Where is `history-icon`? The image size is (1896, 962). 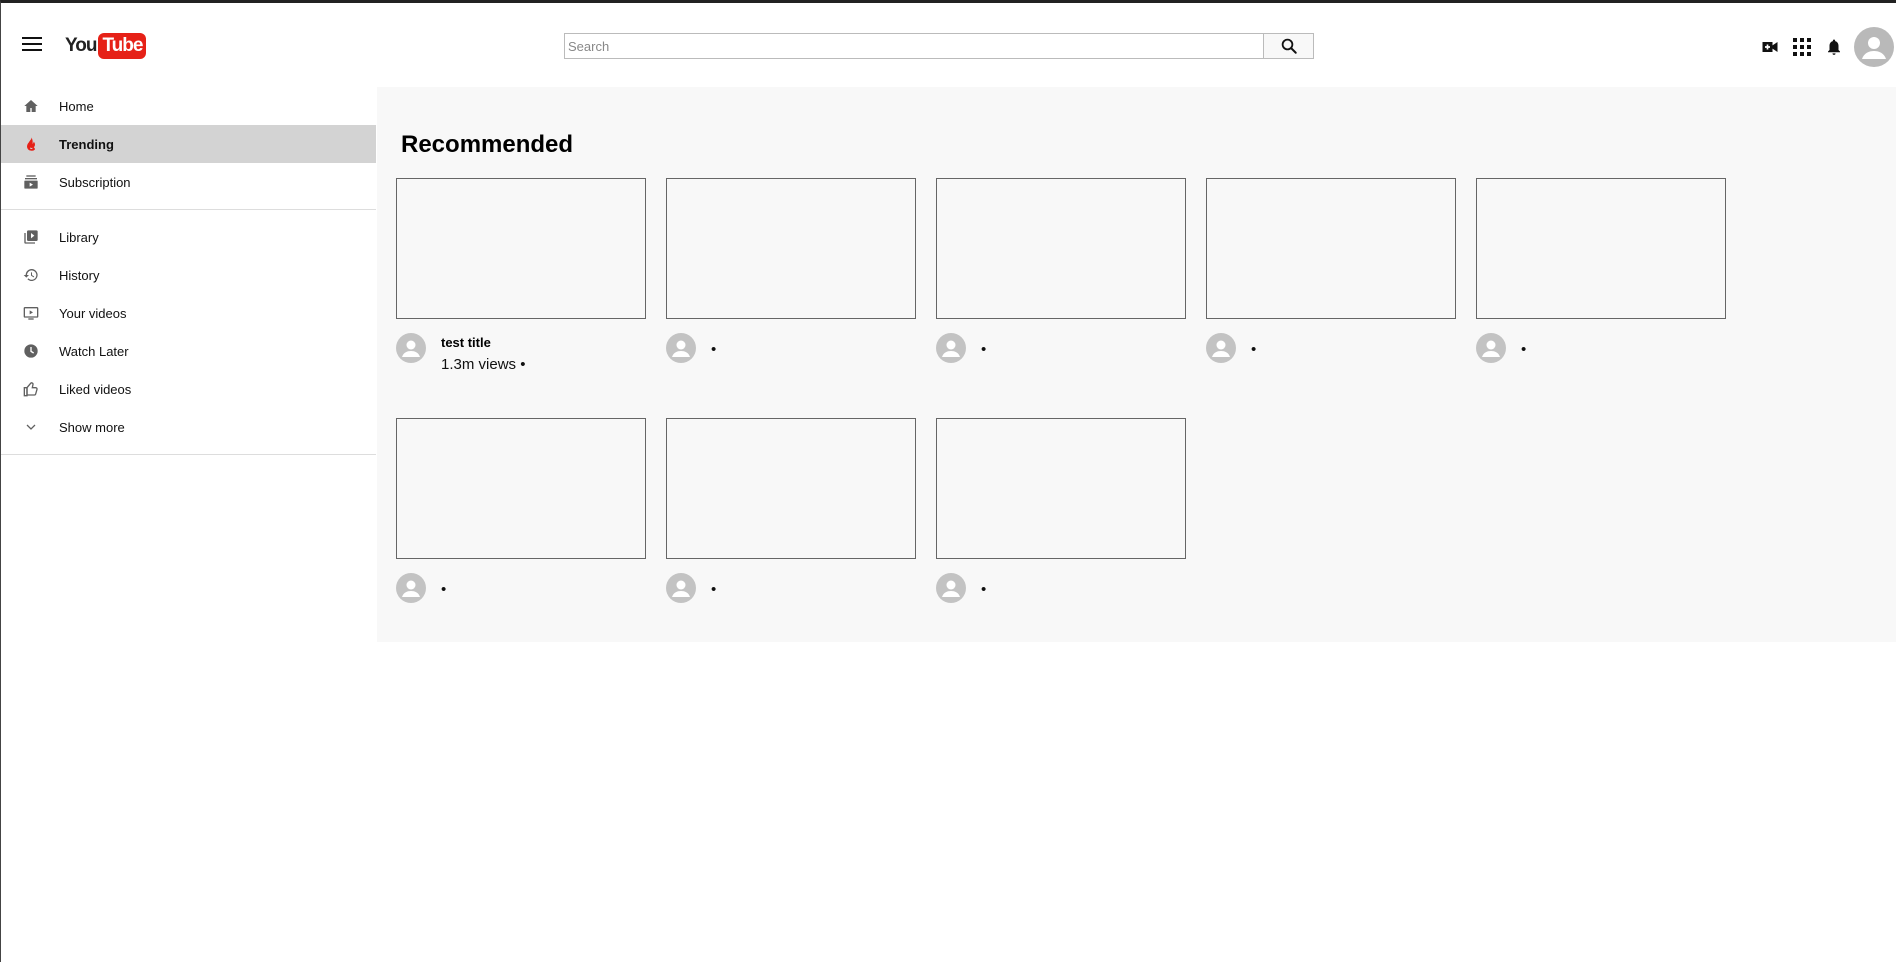 history-icon is located at coordinates (31, 275).